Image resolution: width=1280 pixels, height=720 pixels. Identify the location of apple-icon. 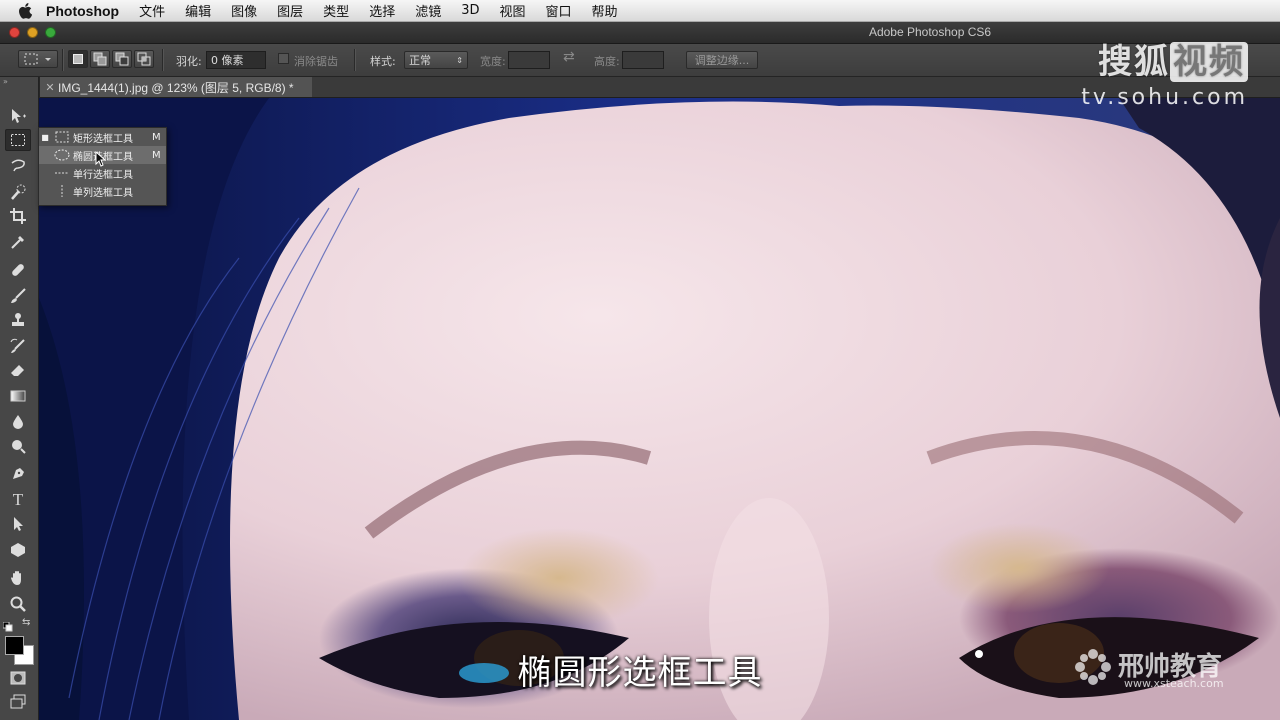
(25, 11).